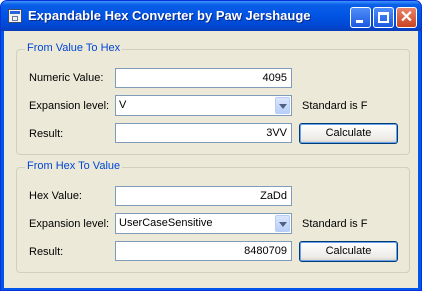 The width and height of the screenshot is (422, 291). I want to click on maximize-icon, so click(383, 17).